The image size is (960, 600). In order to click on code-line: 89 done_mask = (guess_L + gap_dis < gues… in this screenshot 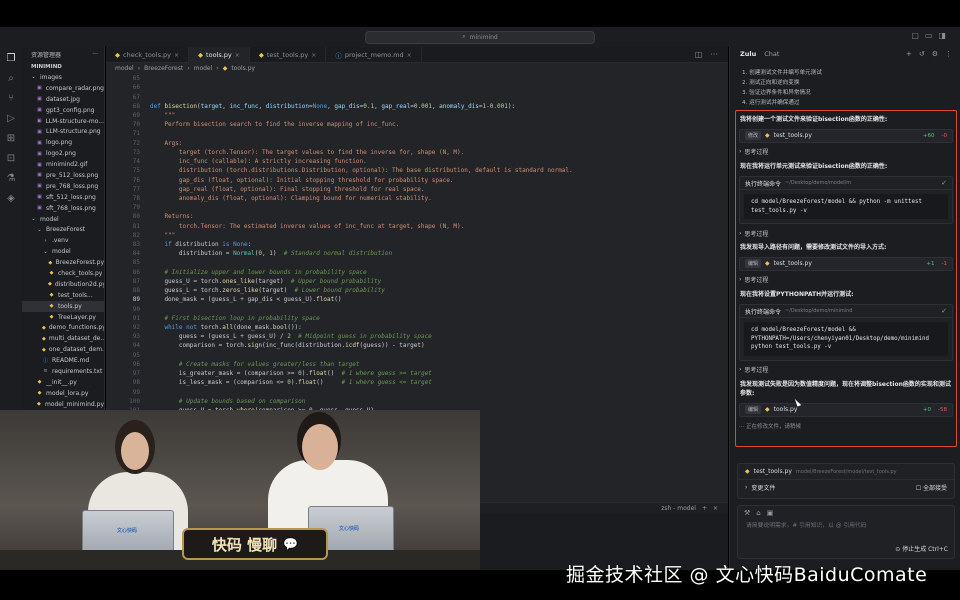, I will do `click(417, 299)`.